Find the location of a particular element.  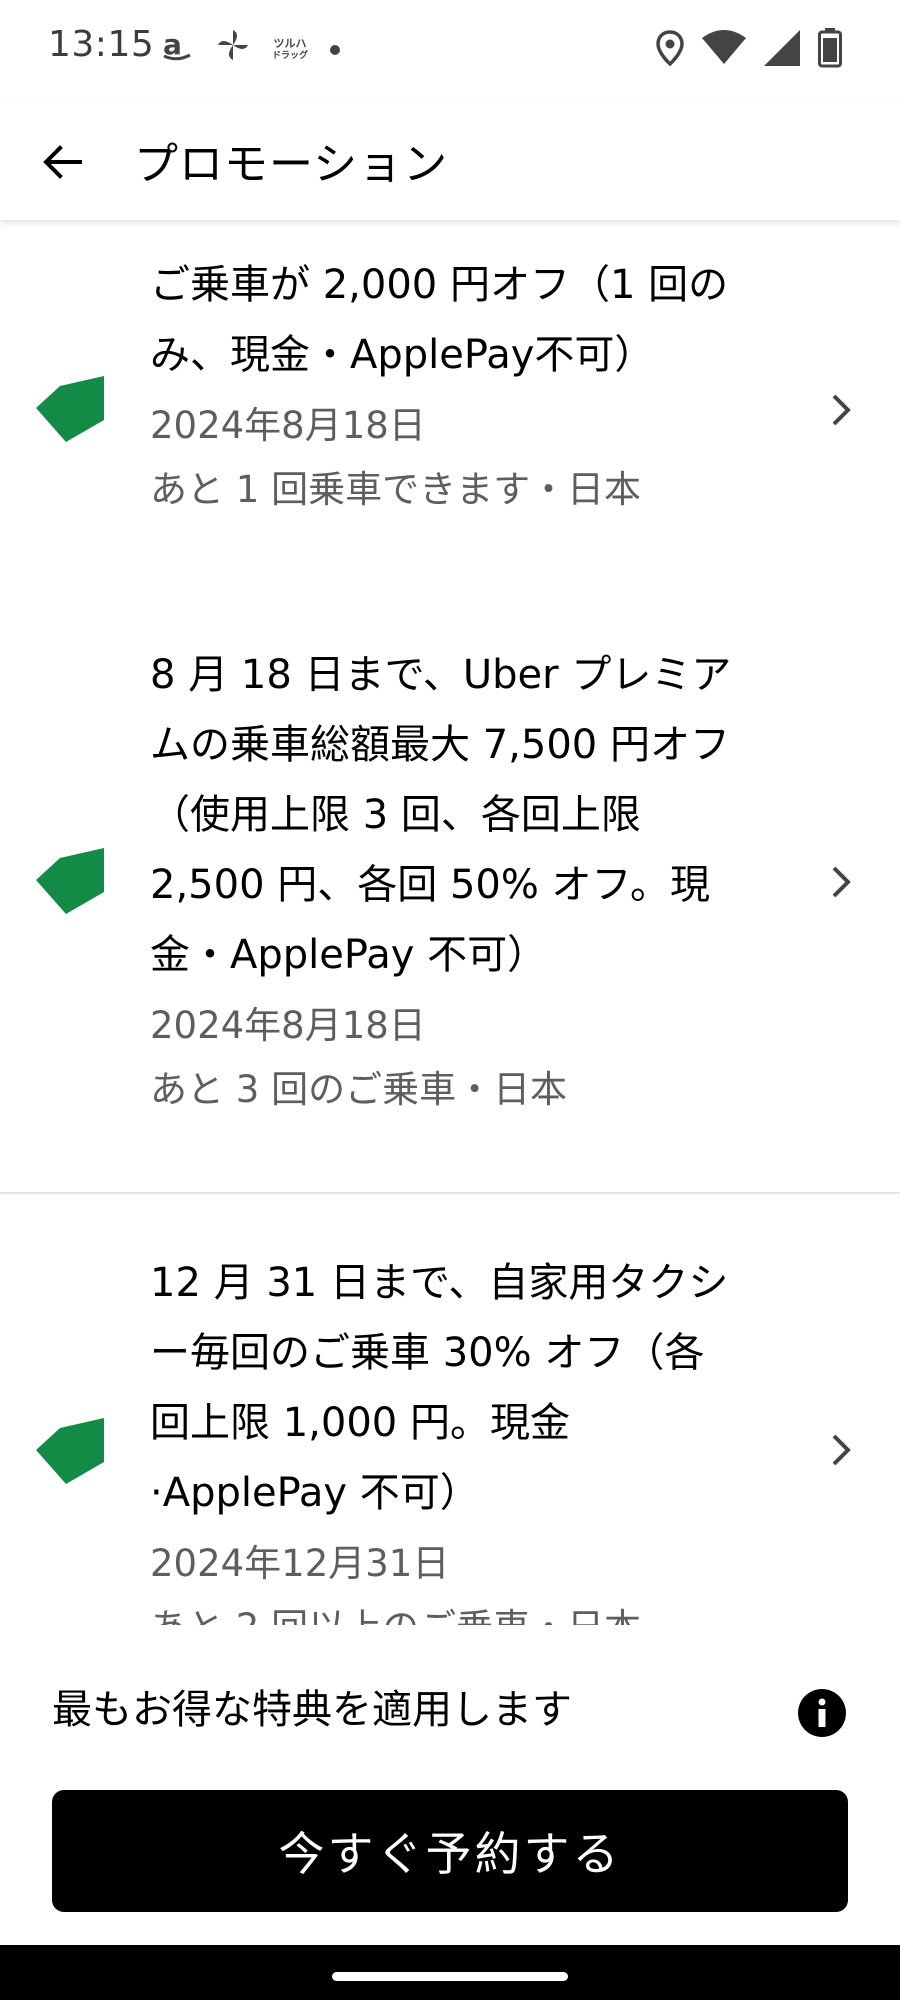

promotion-usage-info: あと 1 回乗車できます・日本 is located at coordinates (396, 489).